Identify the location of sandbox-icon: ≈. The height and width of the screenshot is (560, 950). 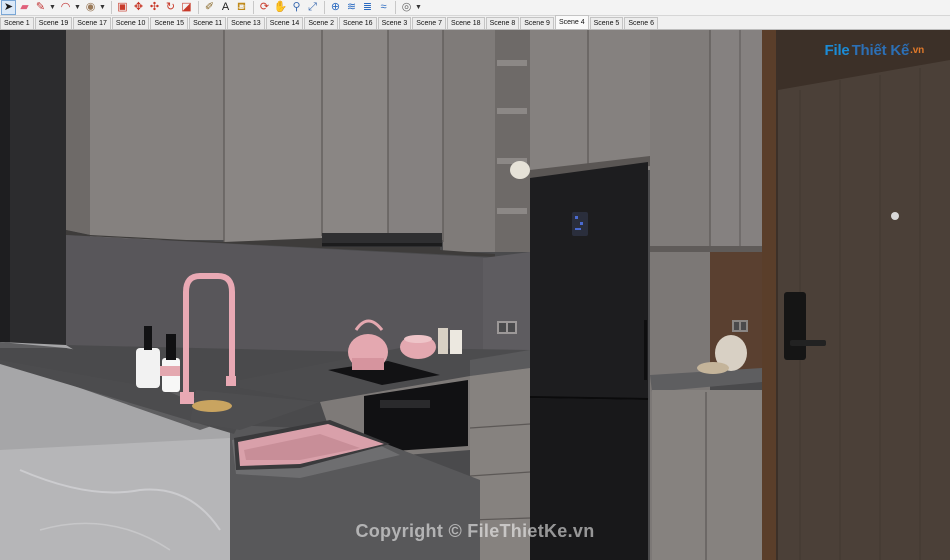
(383, 7).